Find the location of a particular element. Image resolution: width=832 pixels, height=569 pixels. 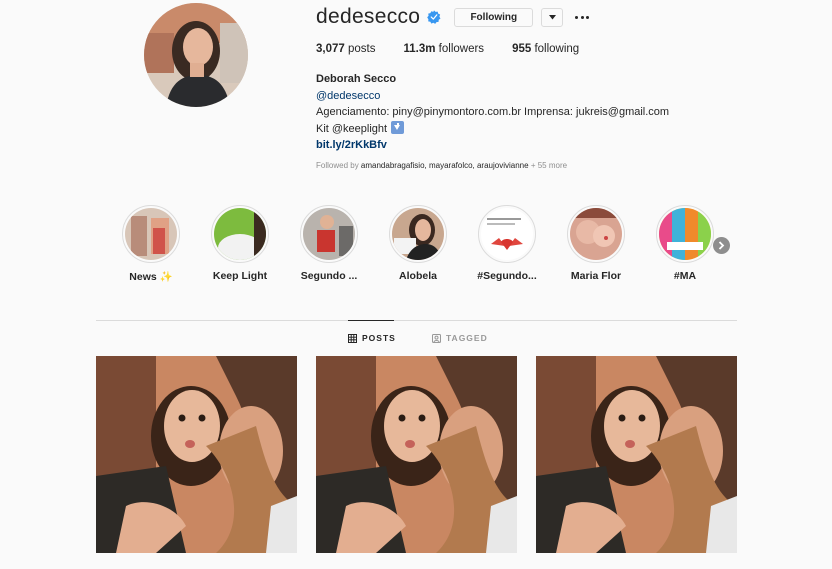

bio-kit-line: Kit @keeplight is located at coordinates (492, 129).